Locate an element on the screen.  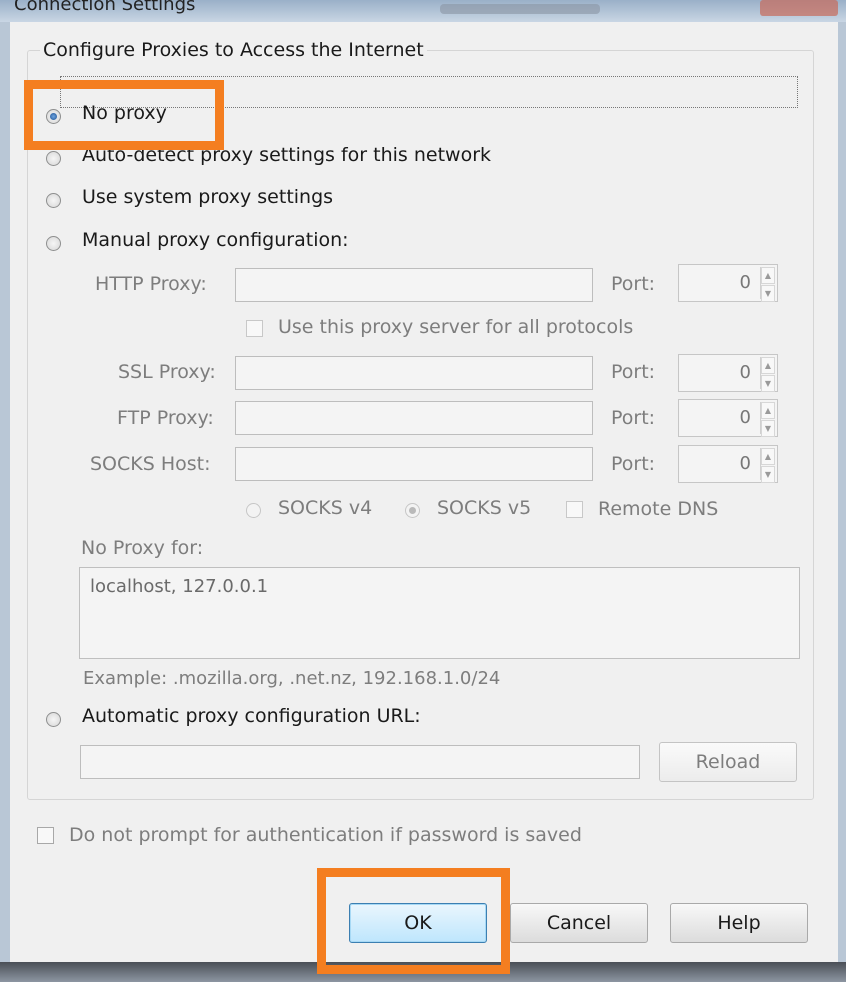
title-bar: Connection Settings is located at coordinates (423, 11).